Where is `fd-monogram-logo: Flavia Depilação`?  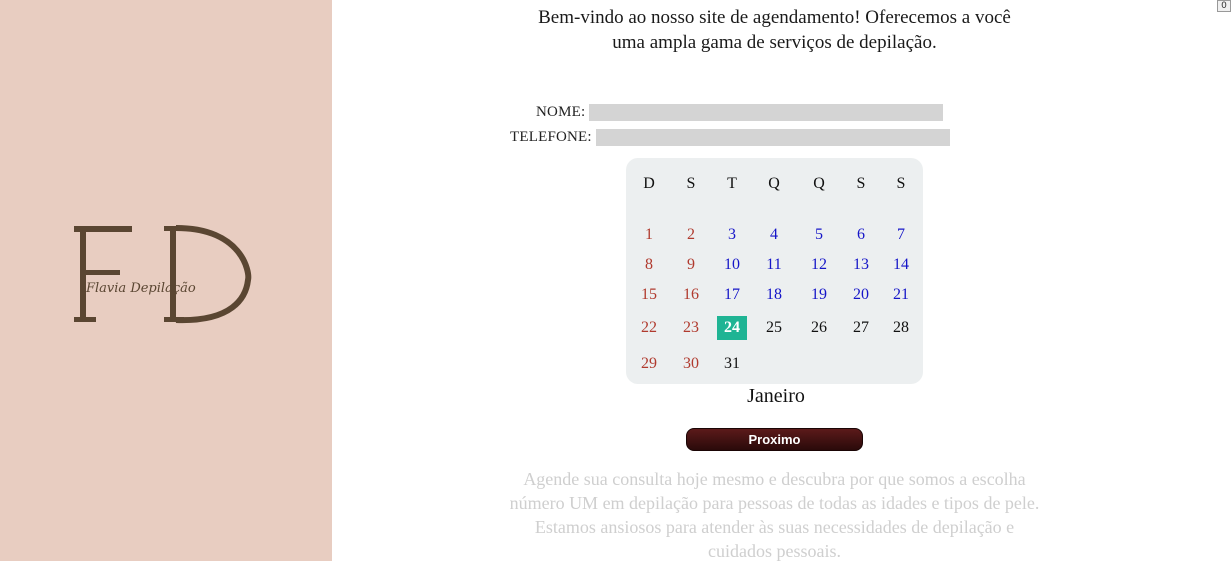 fd-monogram-logo: Flavia Depilação is located at coordinates (163, 274).